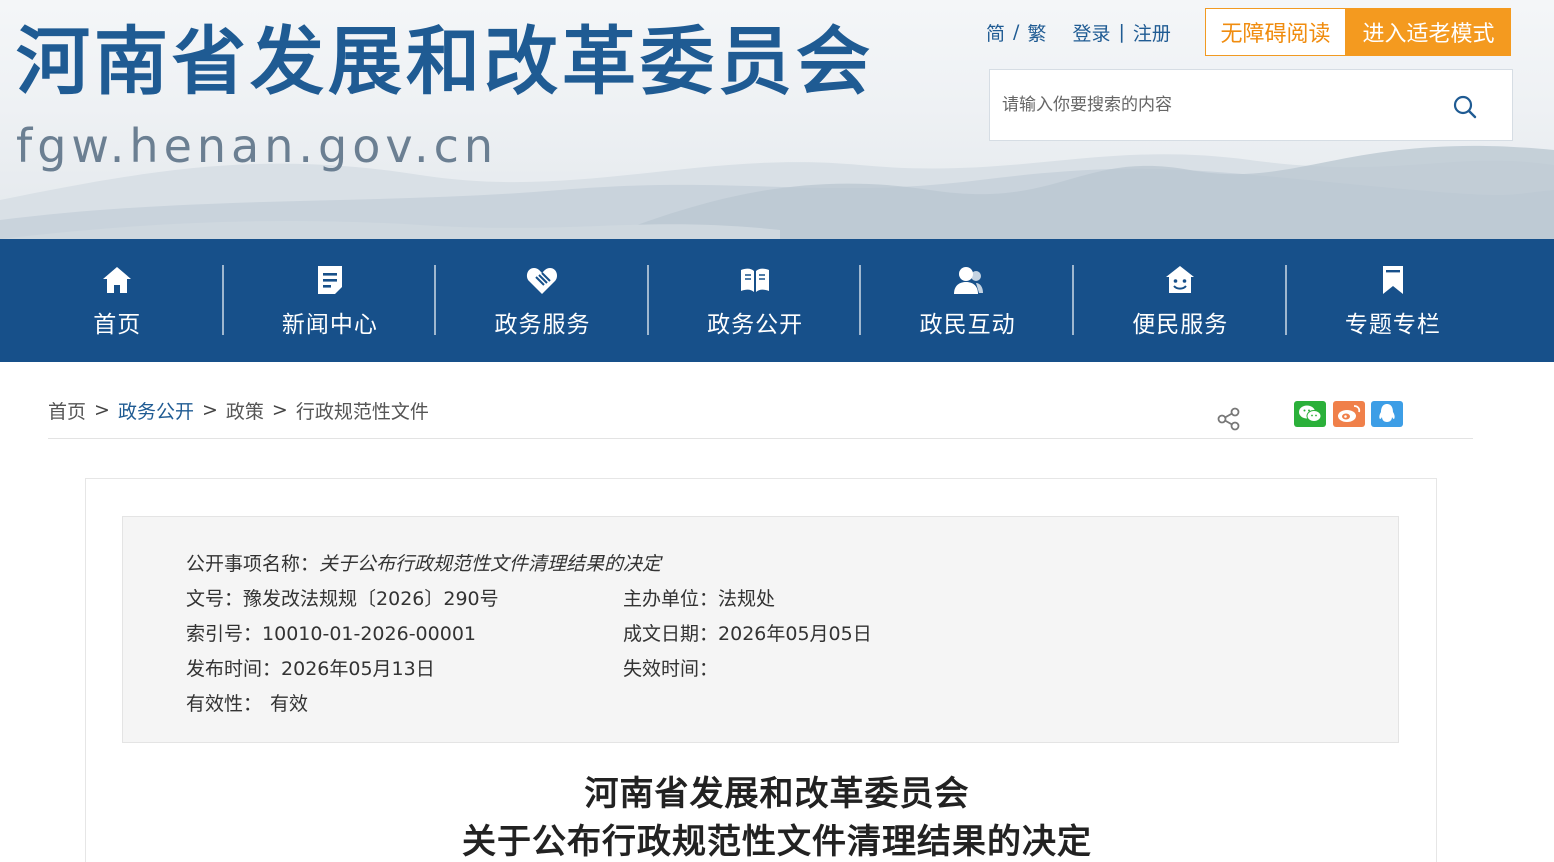 This screenshot has height=862, width=1554. Describe the element at coordinates (1387, 414) in the screenshot. I see `qq-icon` at that location.